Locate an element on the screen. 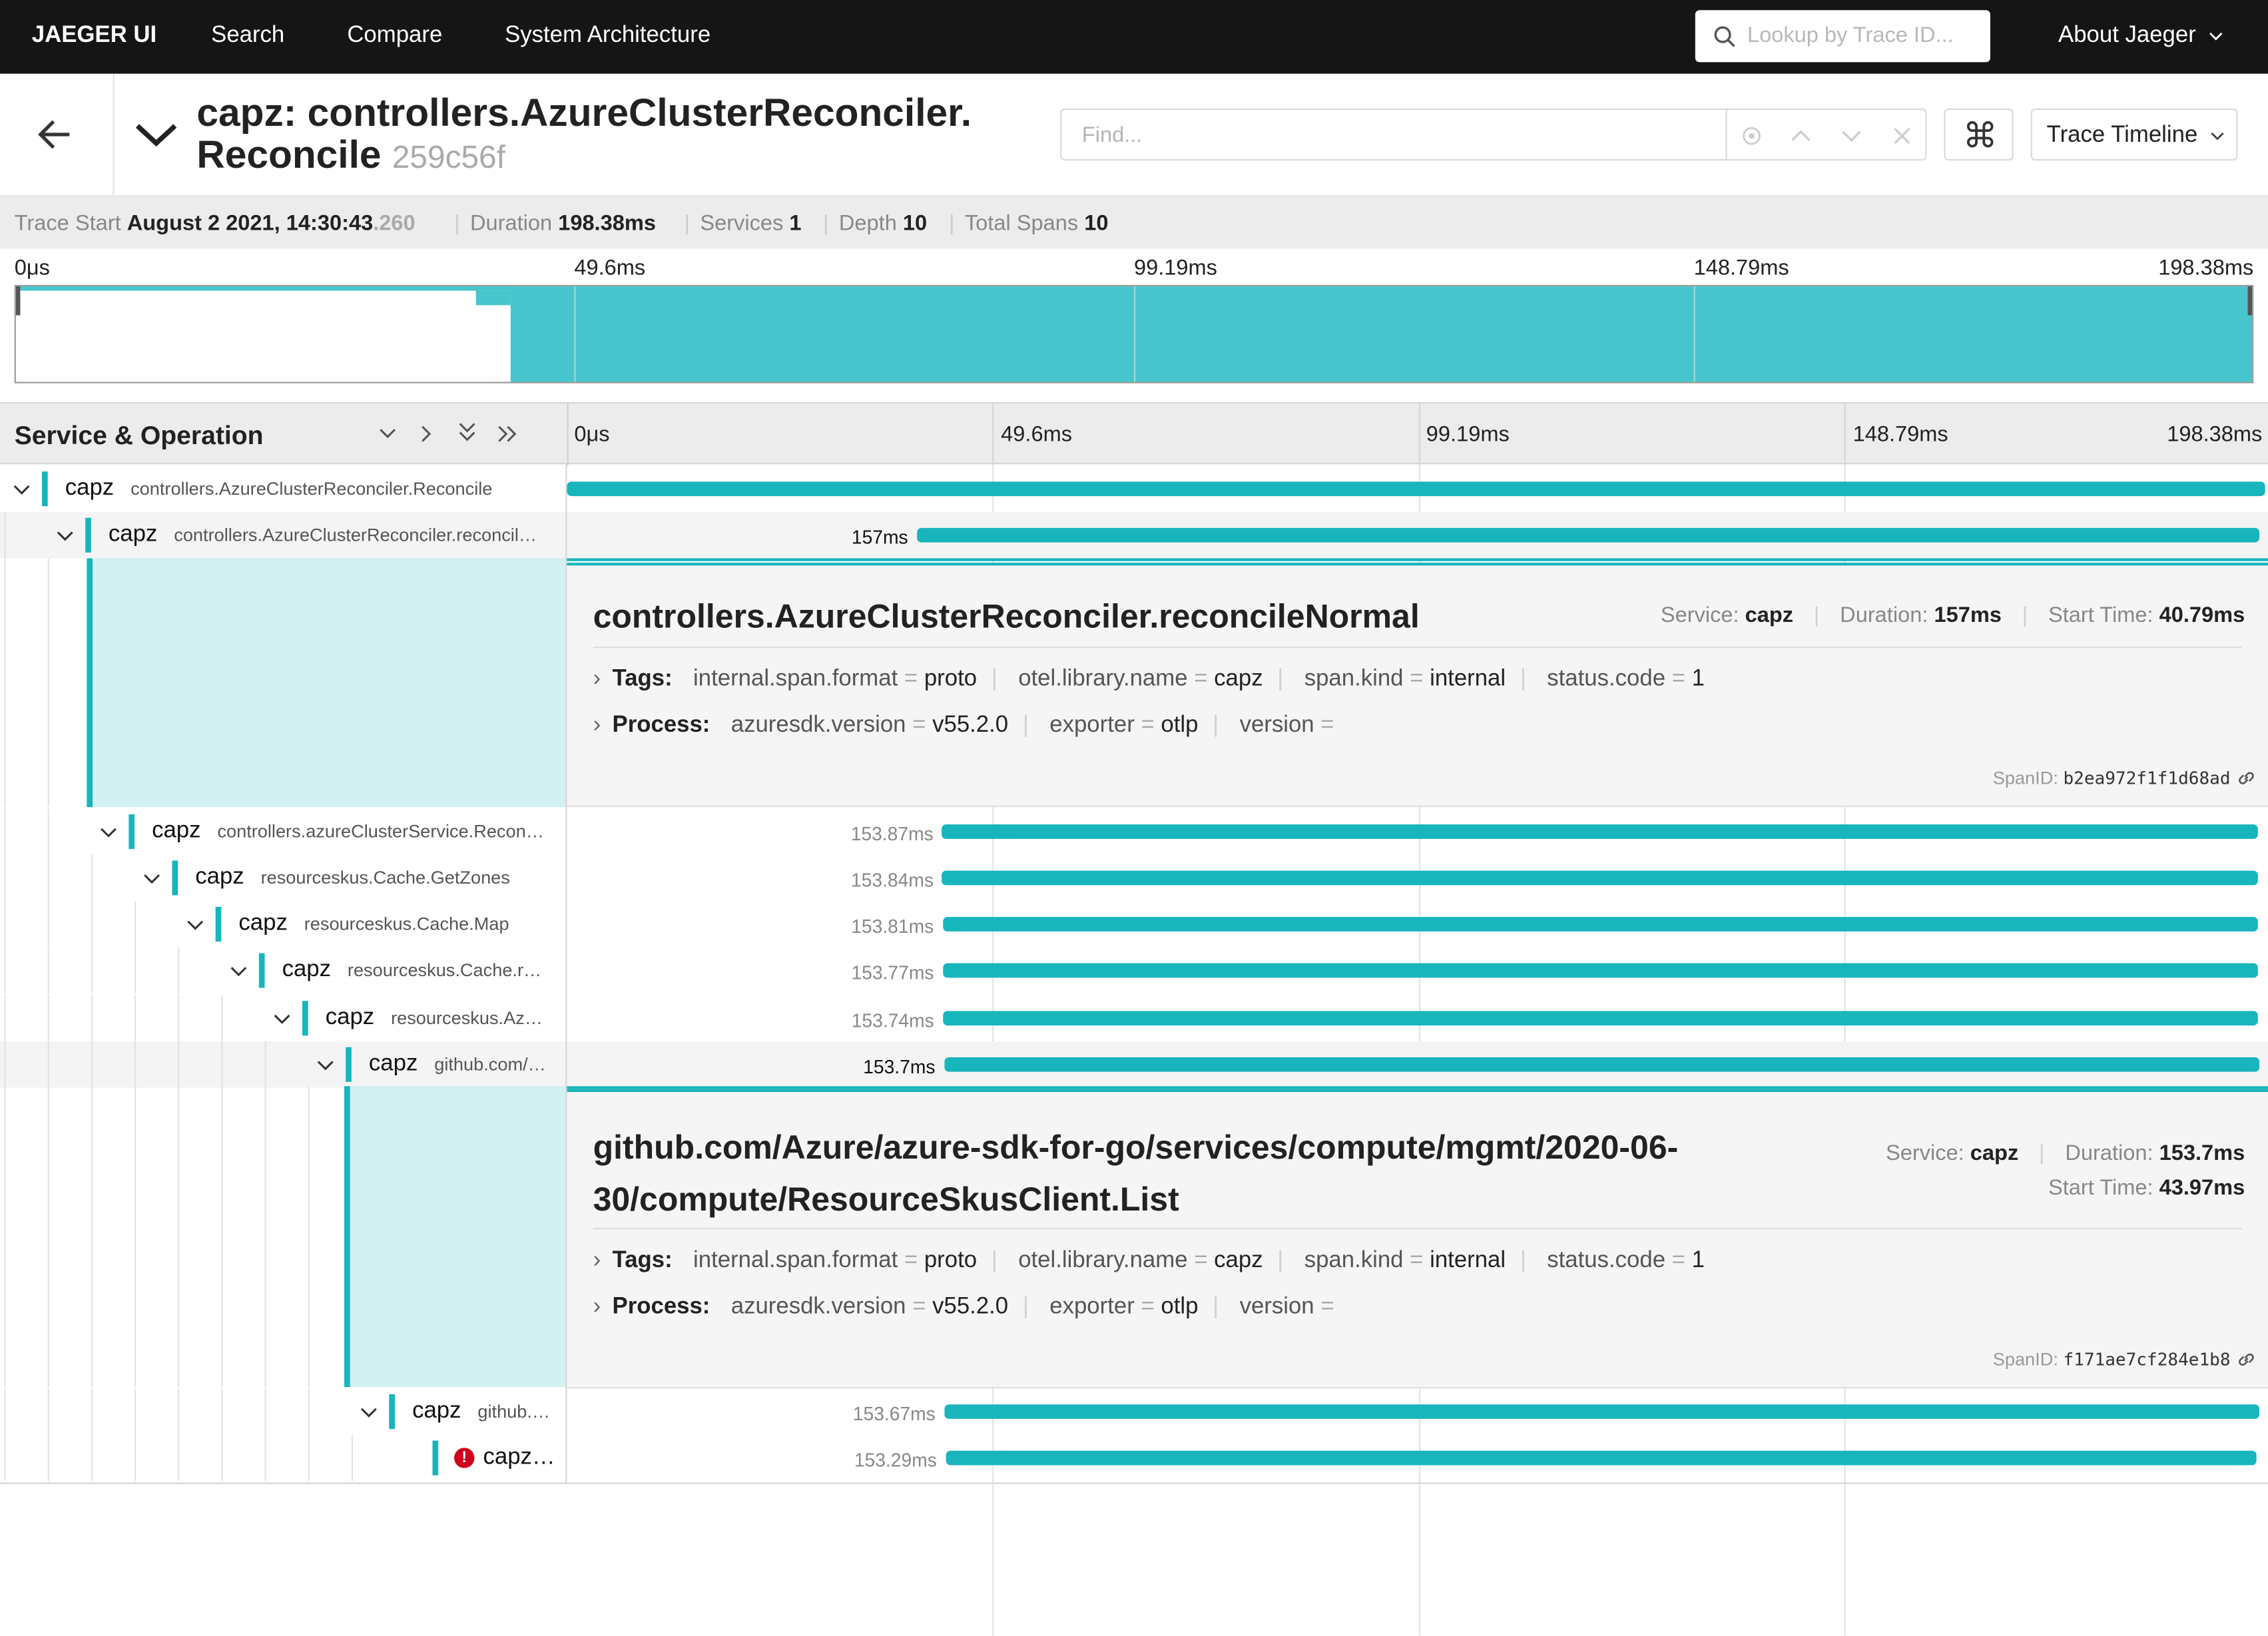  span-id: SpanID: f171ae7cf284e1b8 is located at coordinates (2112, 1360).